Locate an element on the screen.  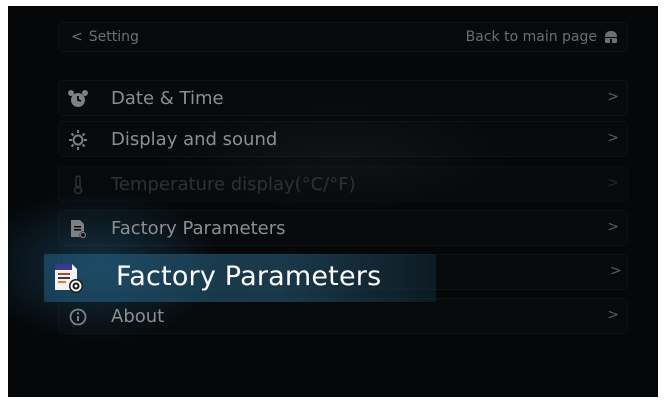
menu-item-temperature-display: Temperature display(°C/°F) > is located at coordinates (343, 184).